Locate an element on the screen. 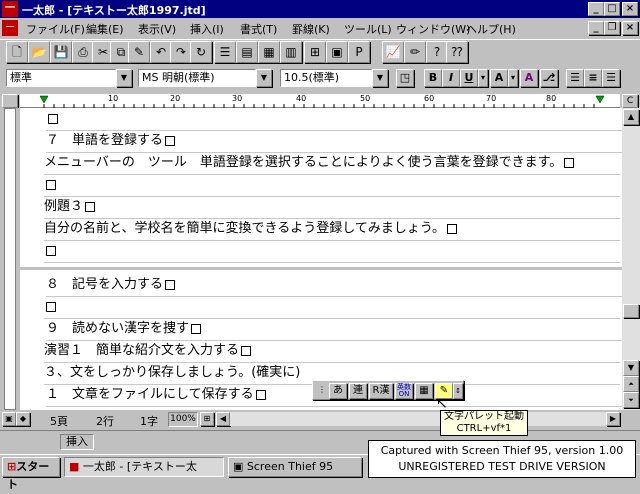 Image resolution: width=640 pixels, height=494 pixels. size-dropdown-icon: ▼ is located at coordinates (380, 78).